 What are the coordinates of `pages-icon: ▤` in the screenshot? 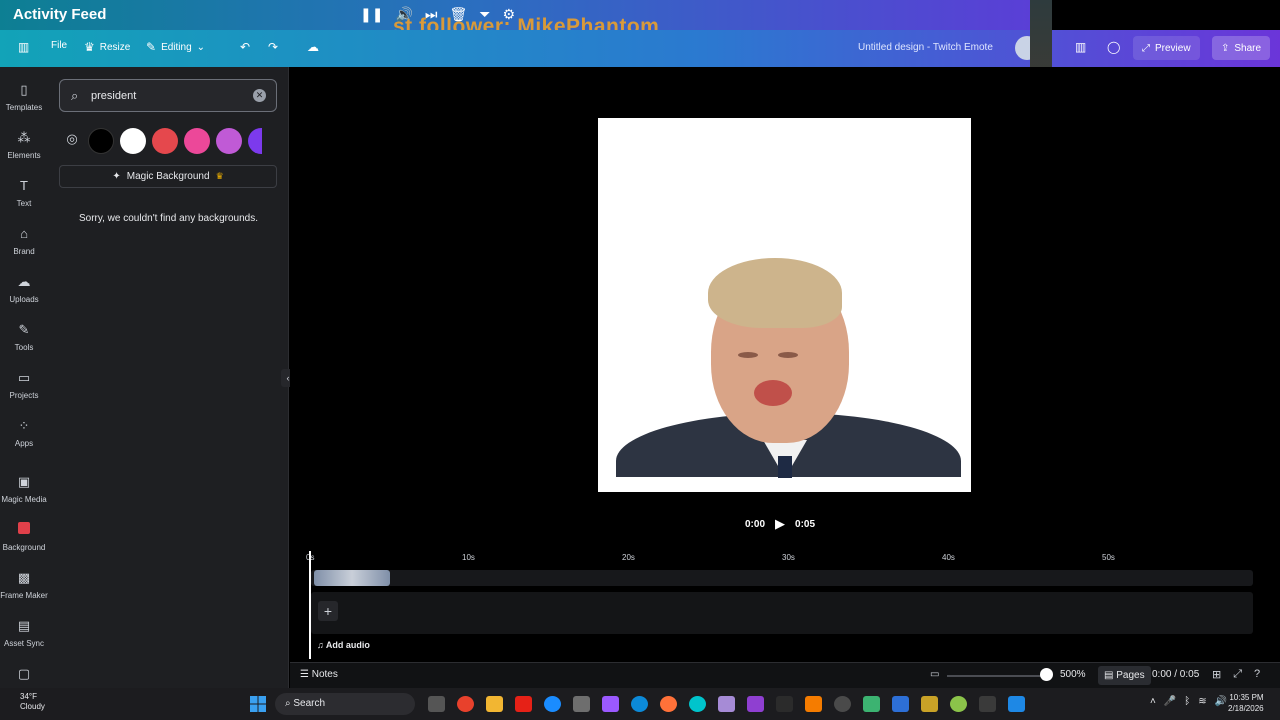 It's located at (1110, 675).